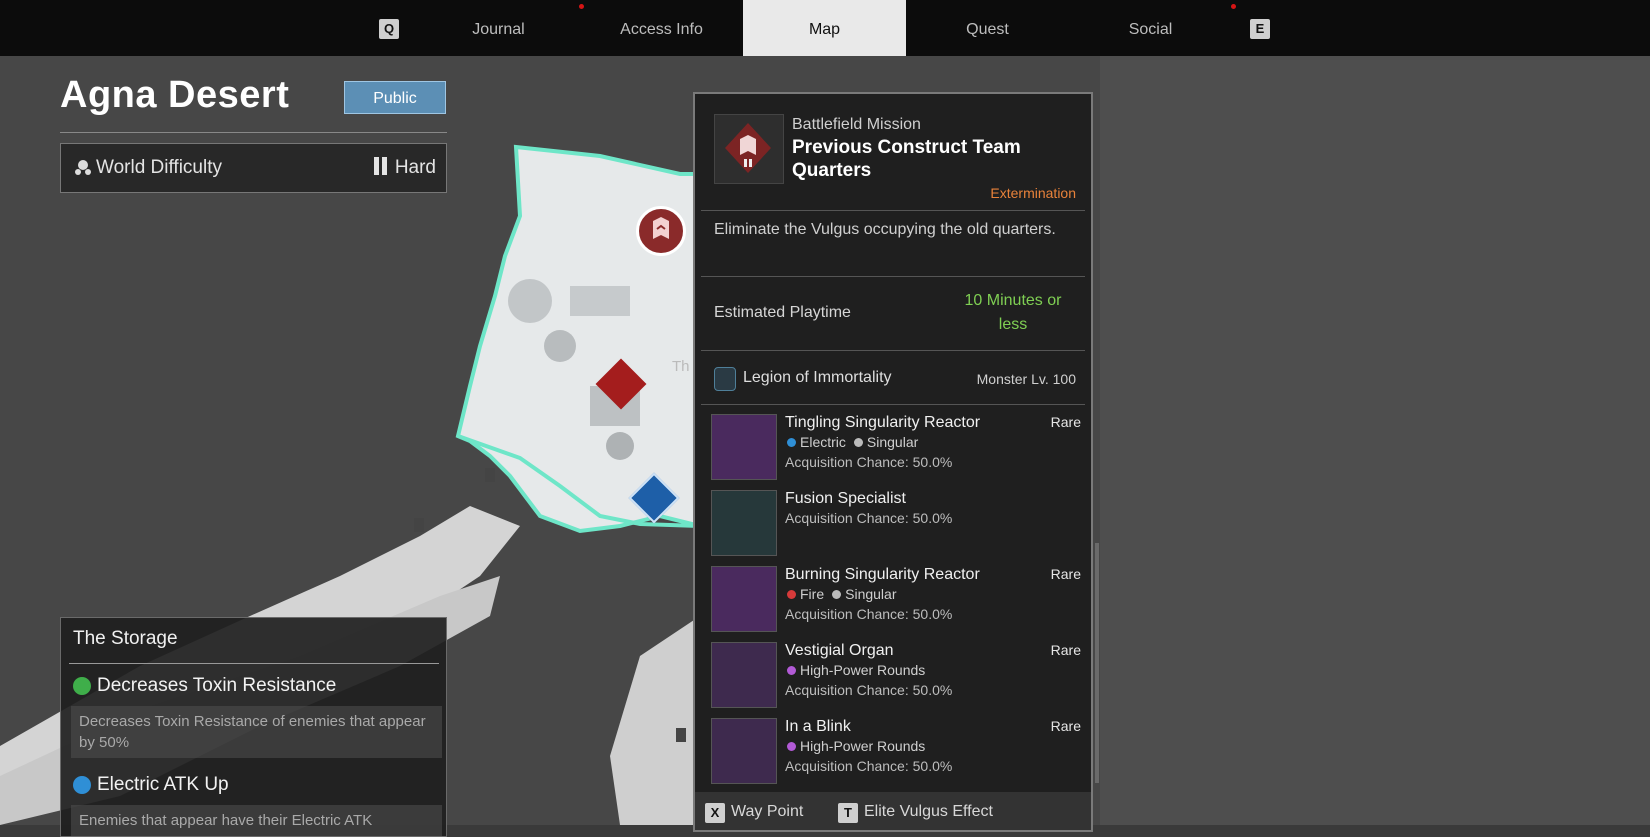  Describe the element at coordinates (817, 377) in the screenshot. I see `legion-name: Legion of Immortality` at that location.